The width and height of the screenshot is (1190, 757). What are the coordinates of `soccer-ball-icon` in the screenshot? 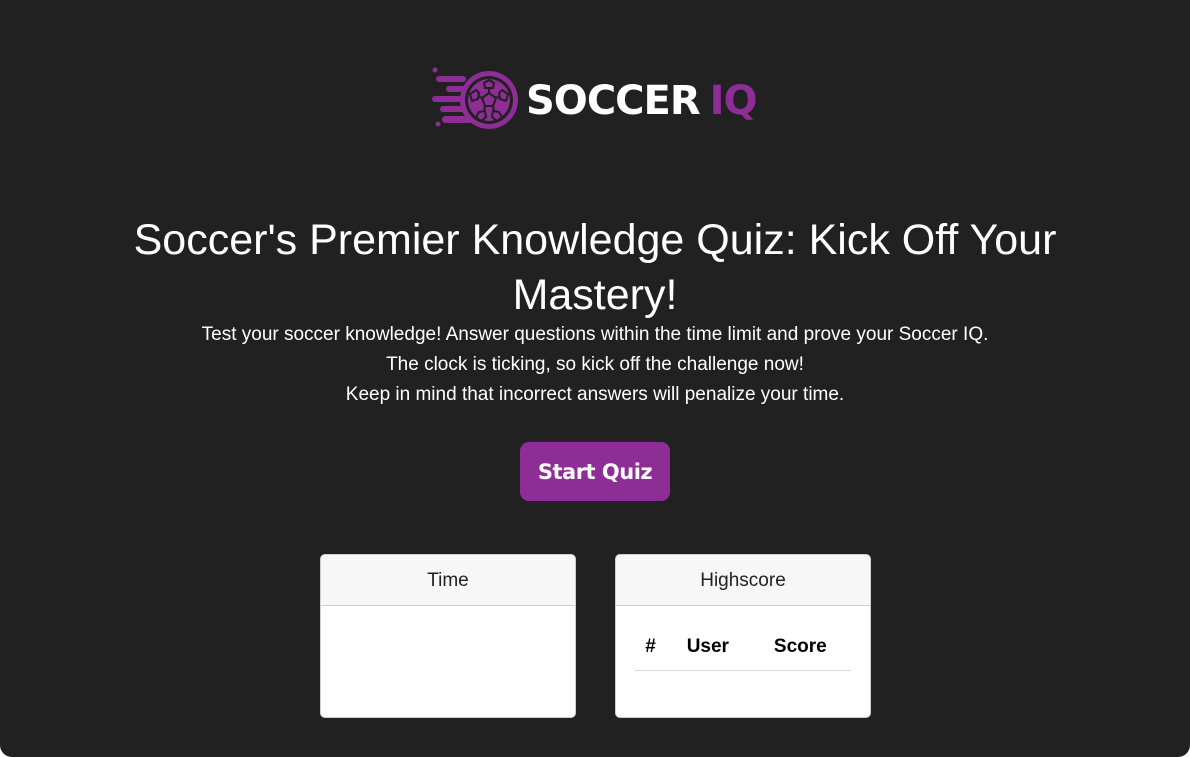 It's located at (475, 98).